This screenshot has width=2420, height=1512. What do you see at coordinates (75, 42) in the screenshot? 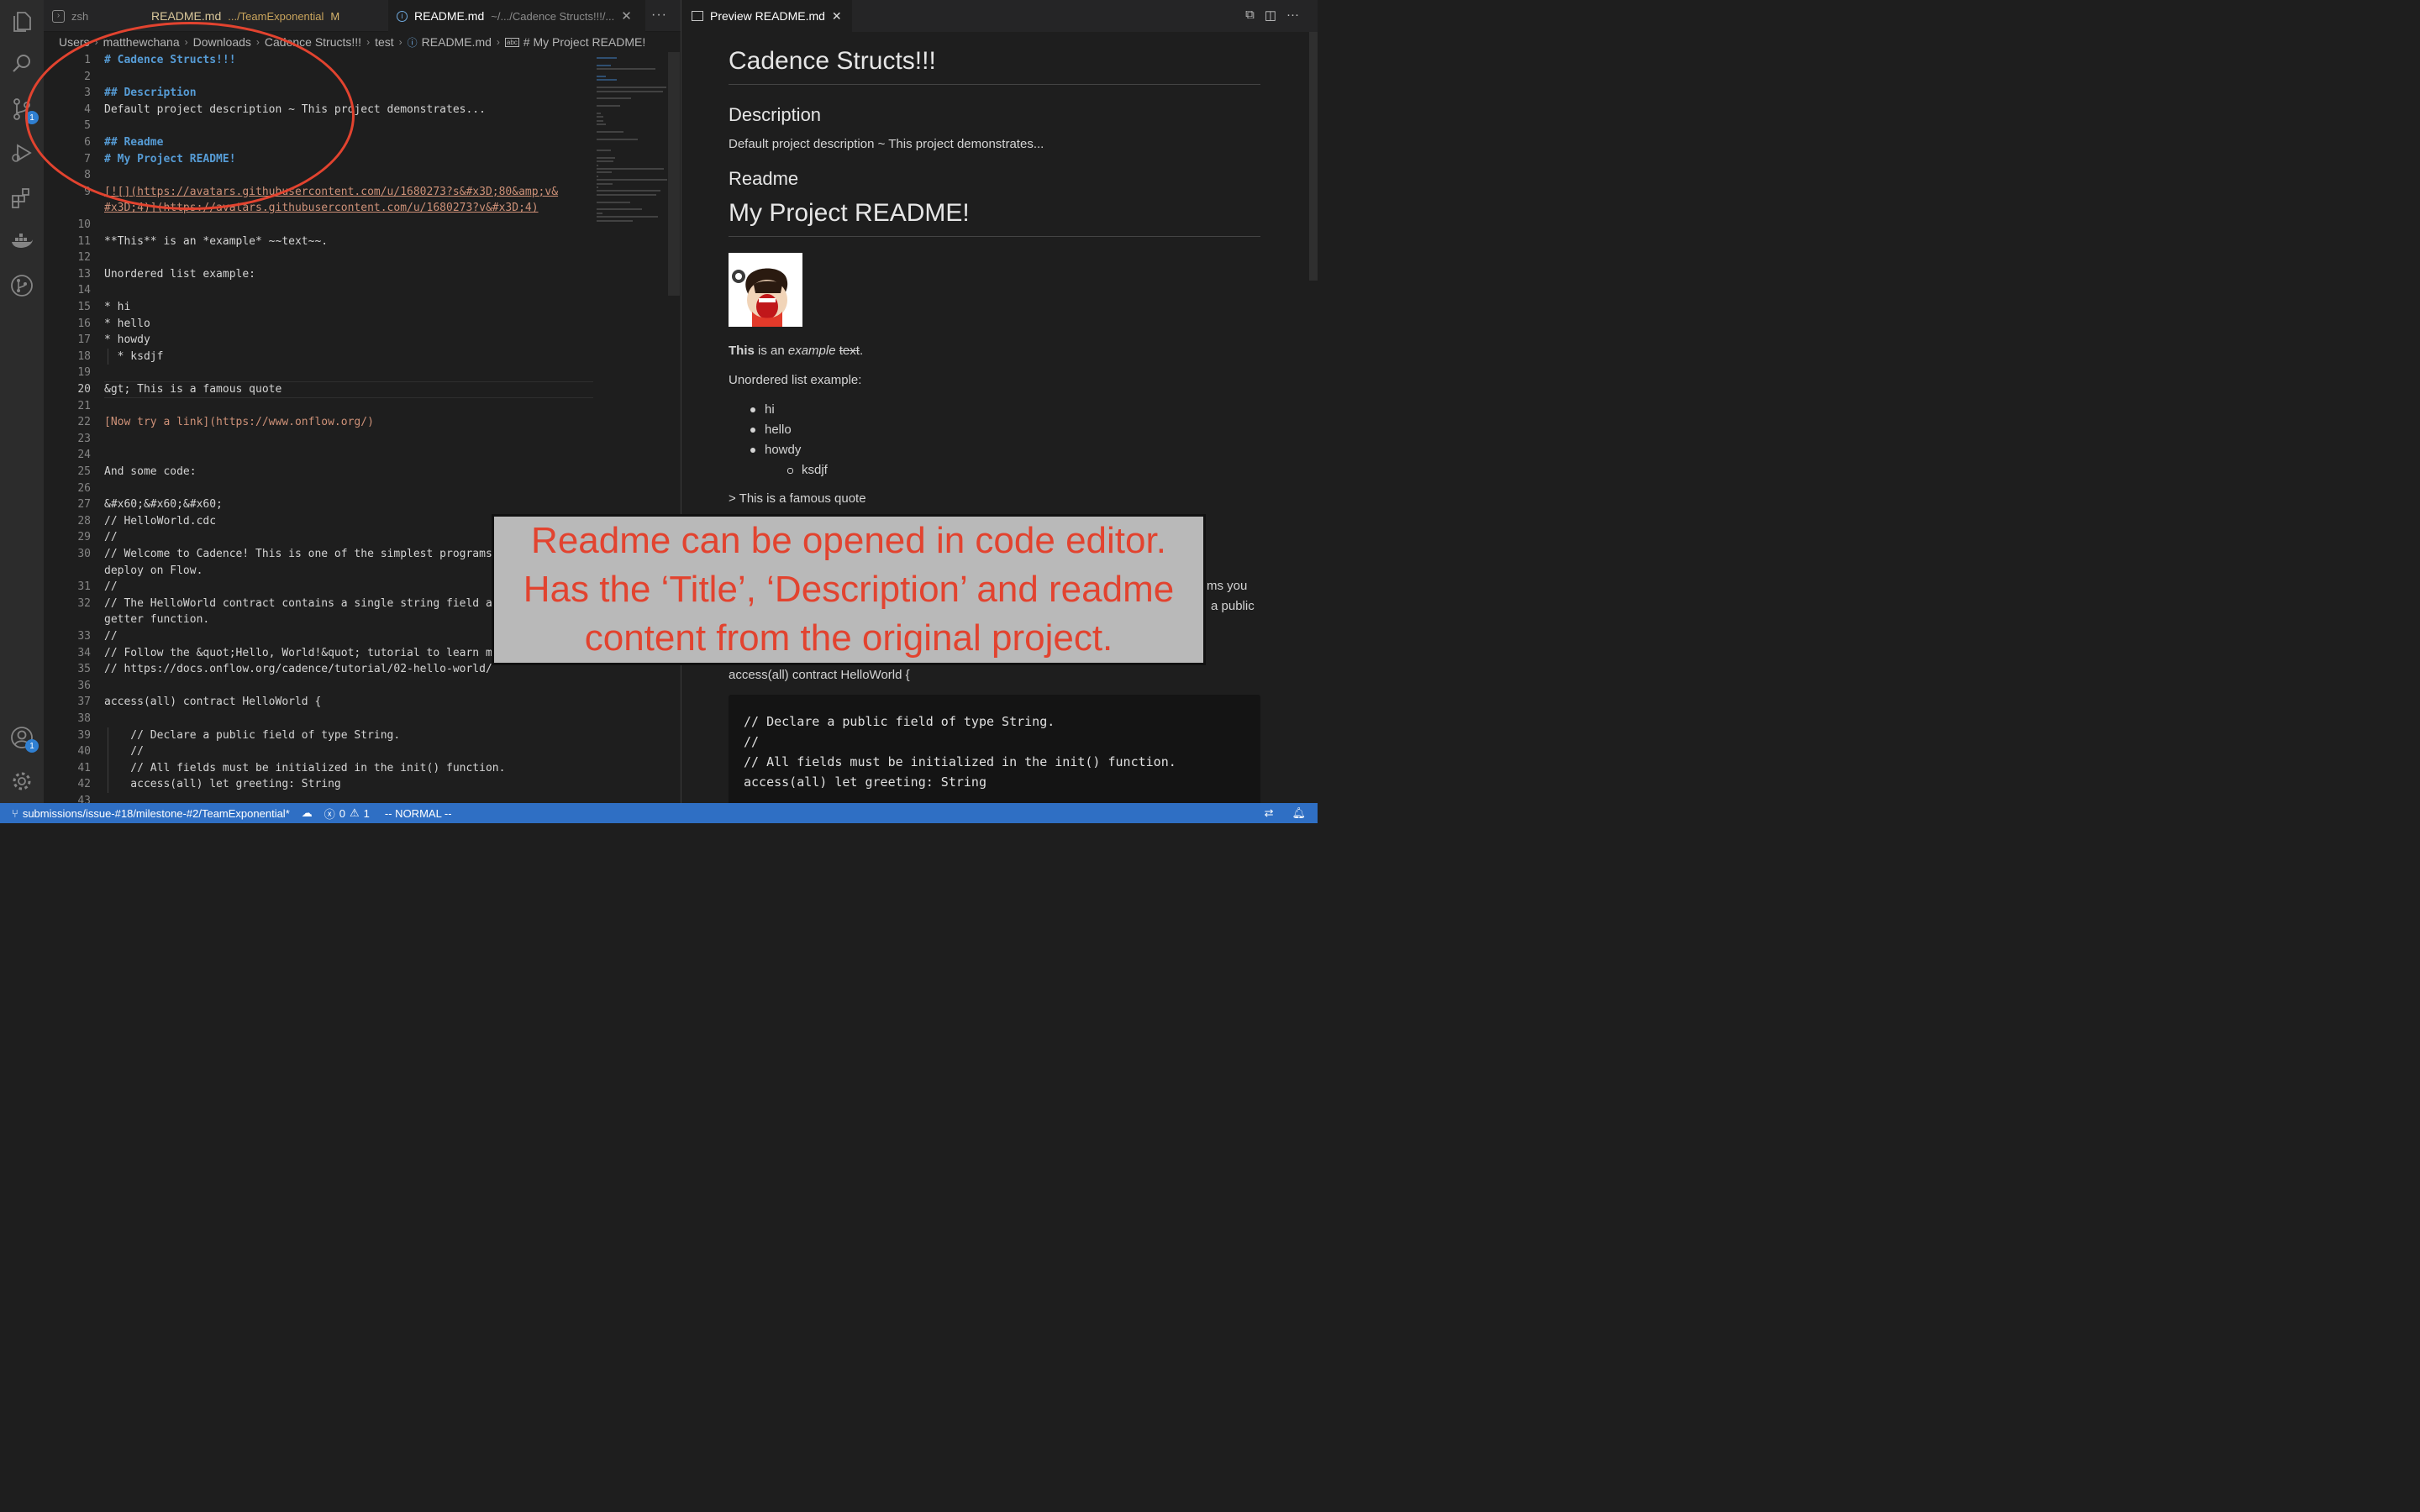
I see `breadcrumb-users: Users` at bounding box center [75, 42].